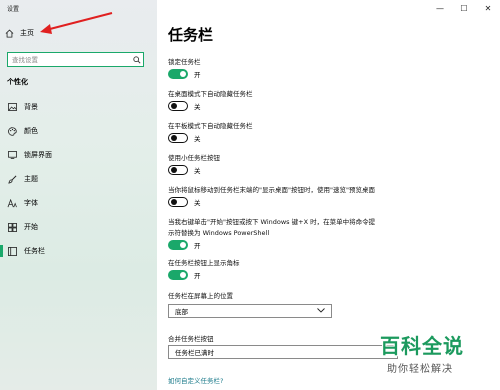 This screenshot has width=500, height=390. I want to click on small-buttons-toggle, so click(178, 170).